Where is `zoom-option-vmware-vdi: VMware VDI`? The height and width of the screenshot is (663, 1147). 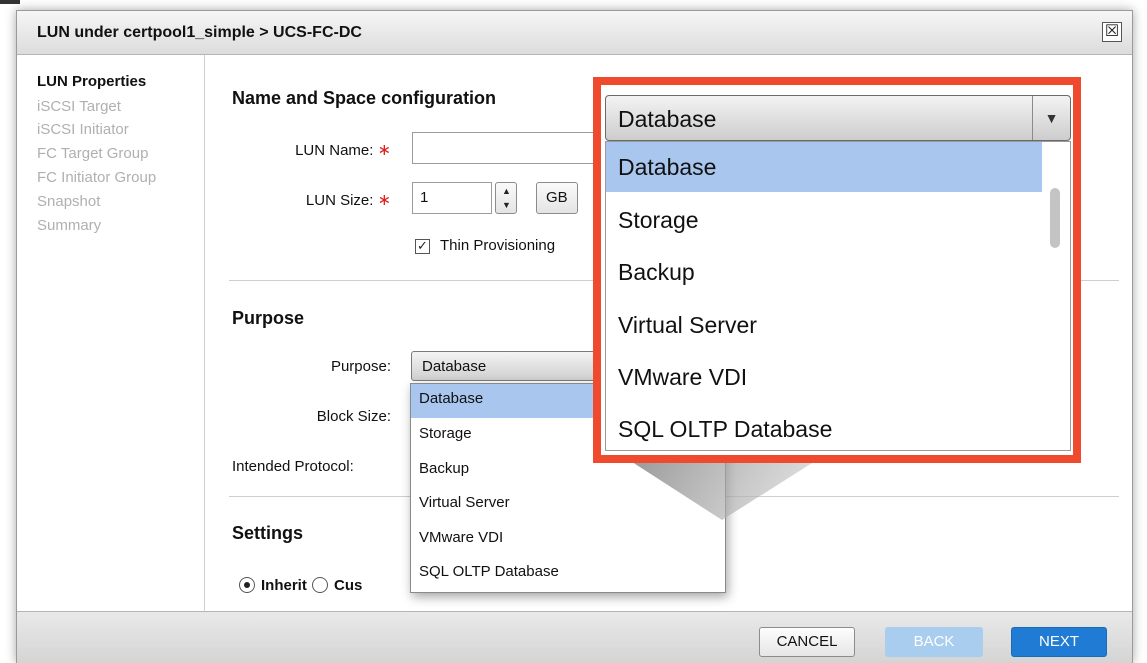 zoom-option-vmware-vdi: VMware VDI is located at coordinates (824, 377).